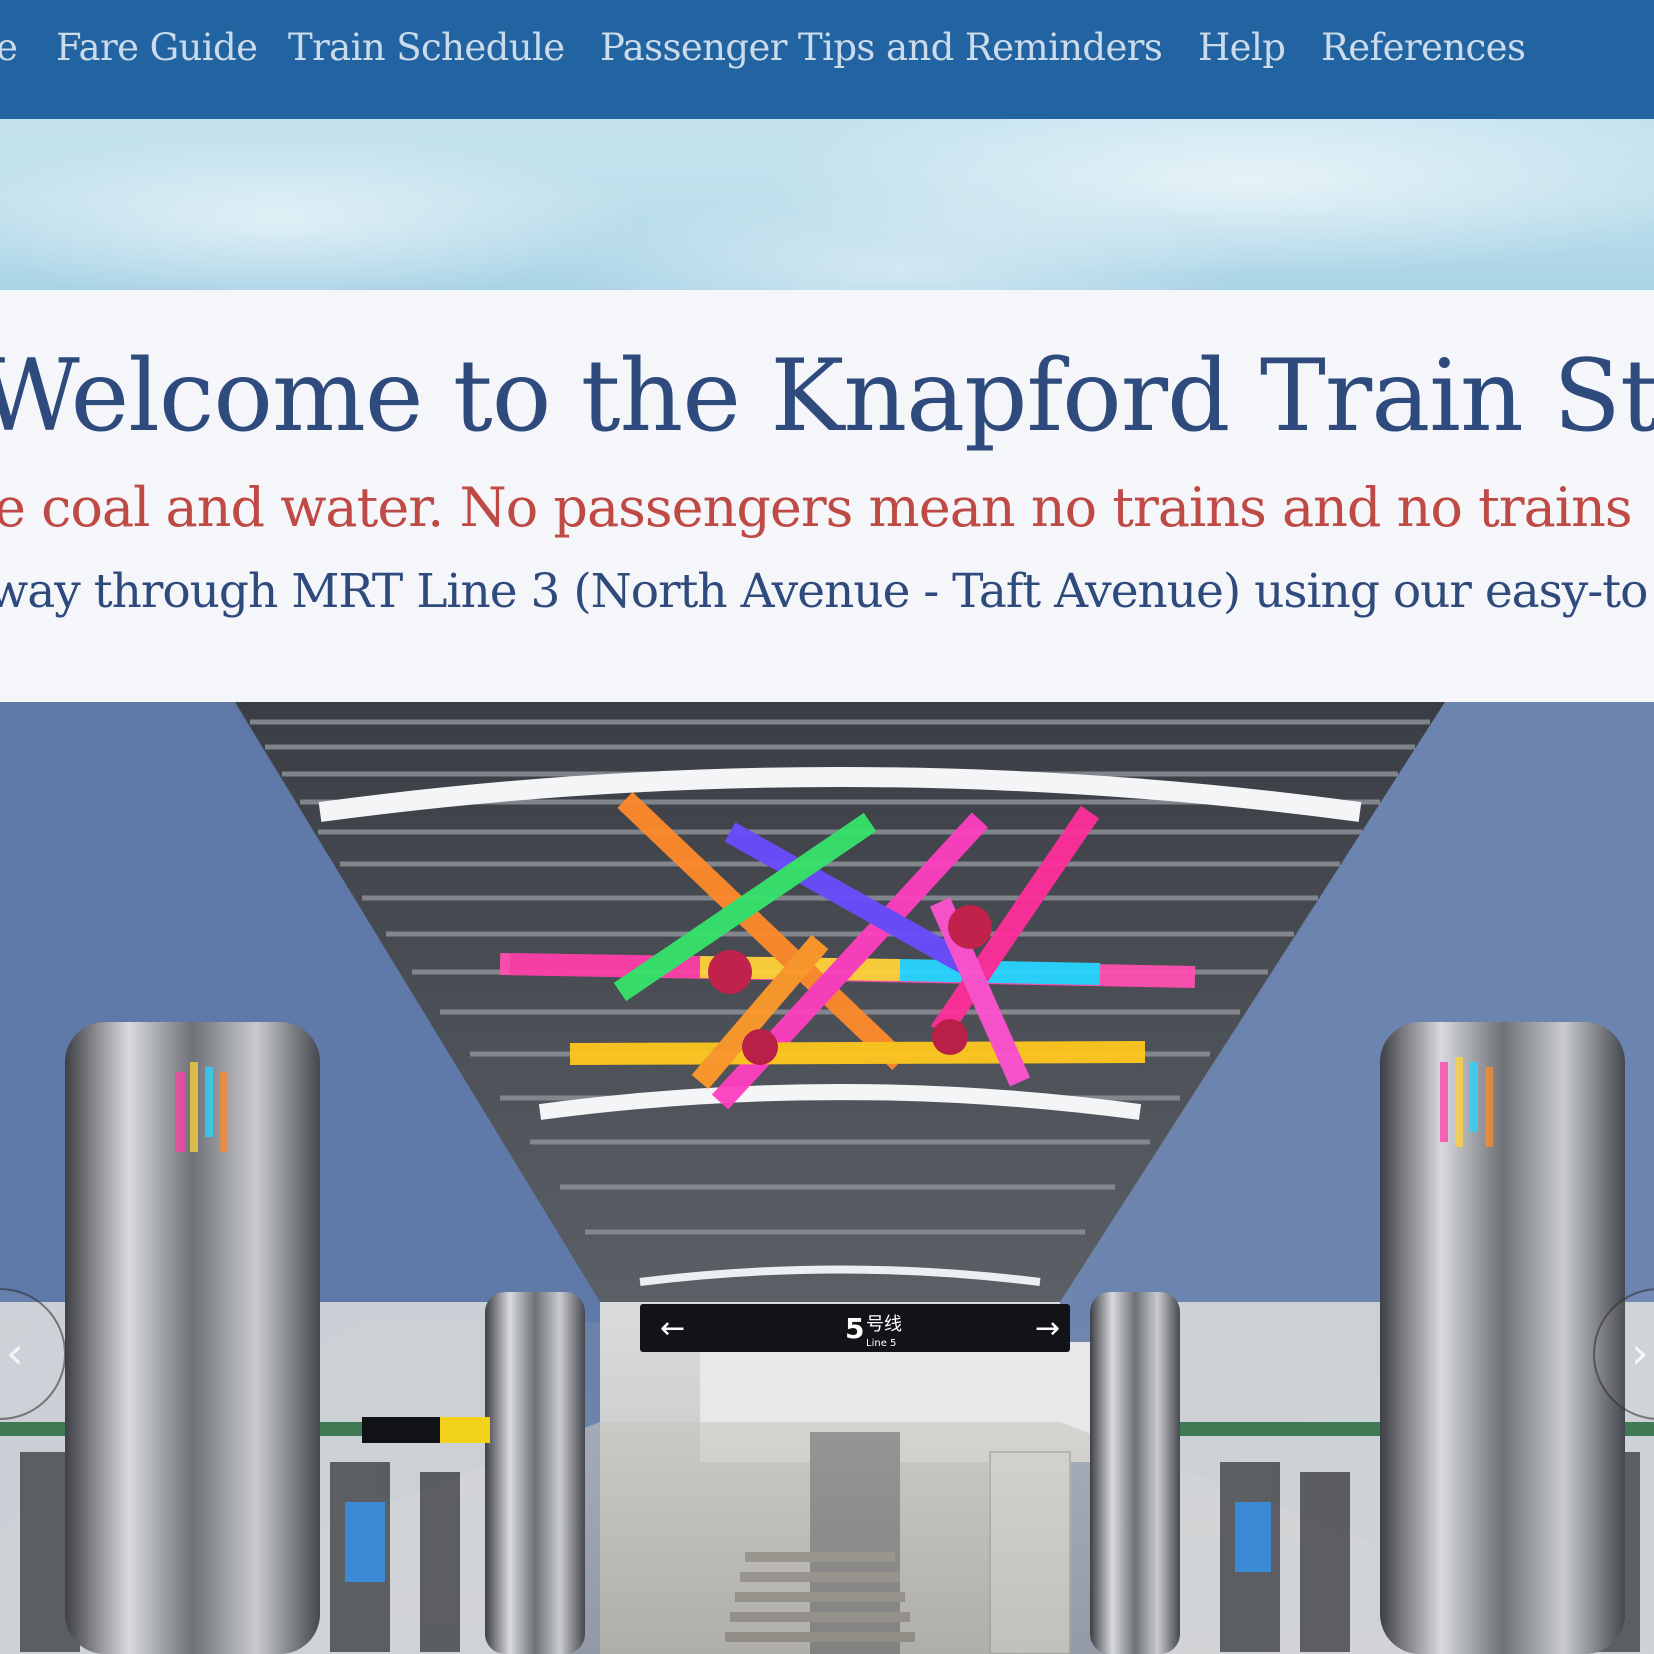  What do you see at coordinates (881, 1343) in the screenshot?
I see `sign-line-english: Line 5` at bounding box center [881, 1343].